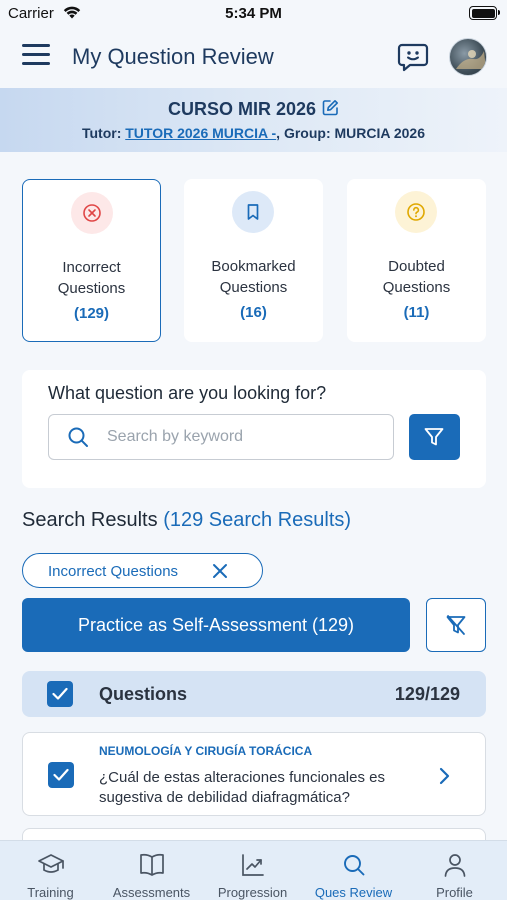  I want to click on doubted-questions-card: Doubted Questions (11), so click(416, 260).